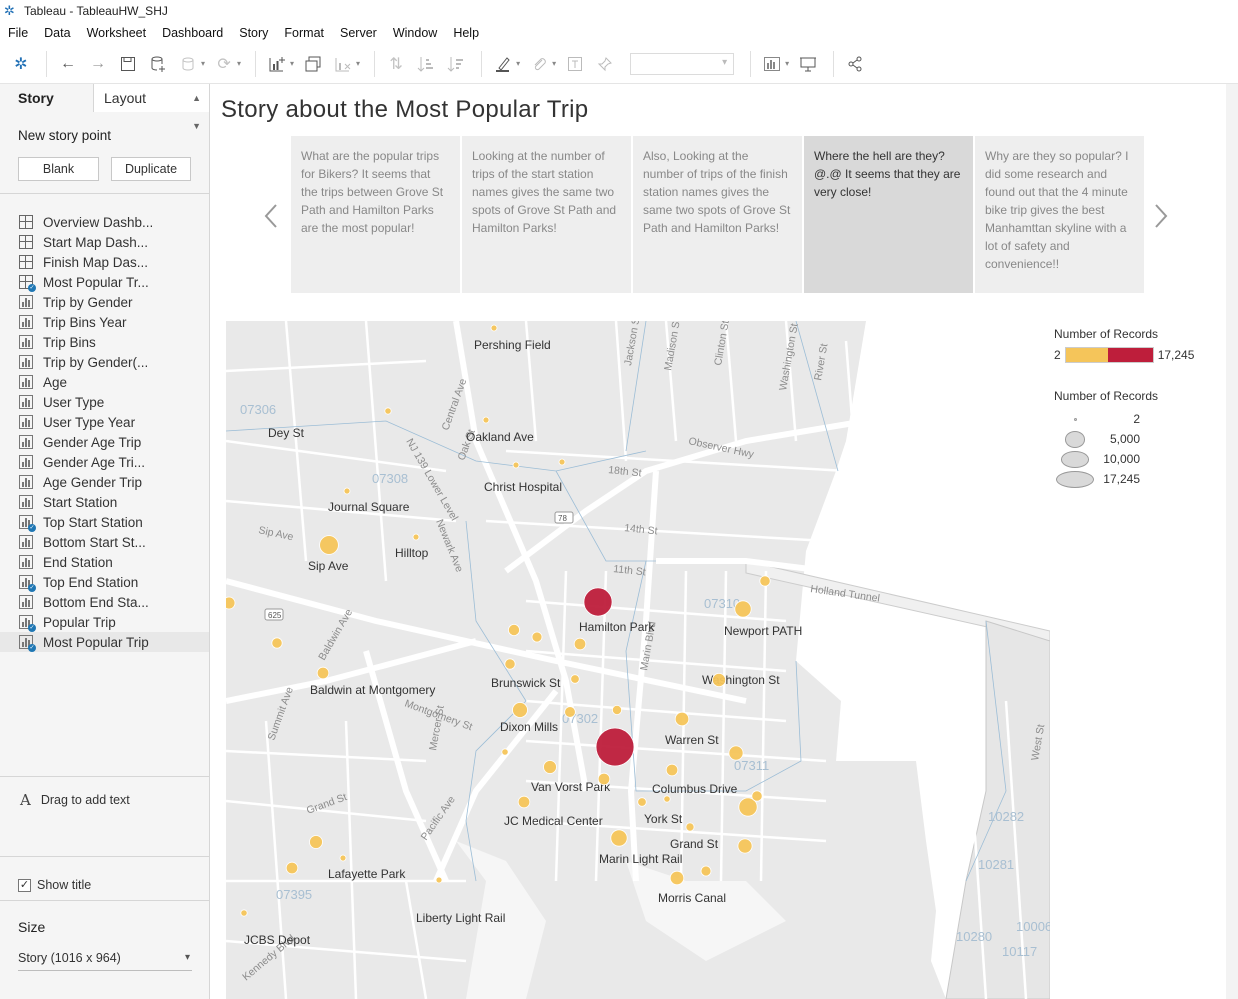 The image size is (1238, 999). What do you see at coordinates (772, 64) in the screenshot?
I see `show-me-icon` at bounding box center [772, 64].